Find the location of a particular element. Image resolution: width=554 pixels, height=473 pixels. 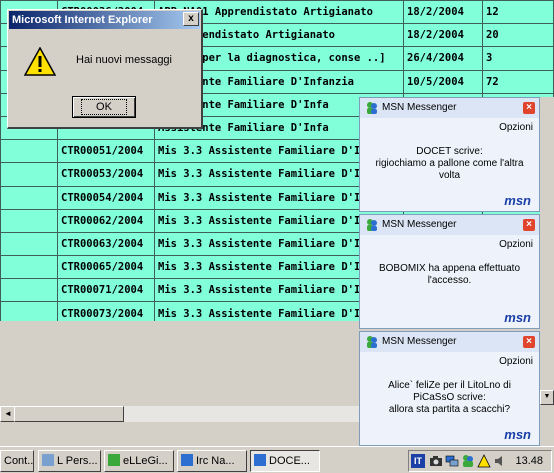

language-indicator: IT is located at coordinates (418, 461).